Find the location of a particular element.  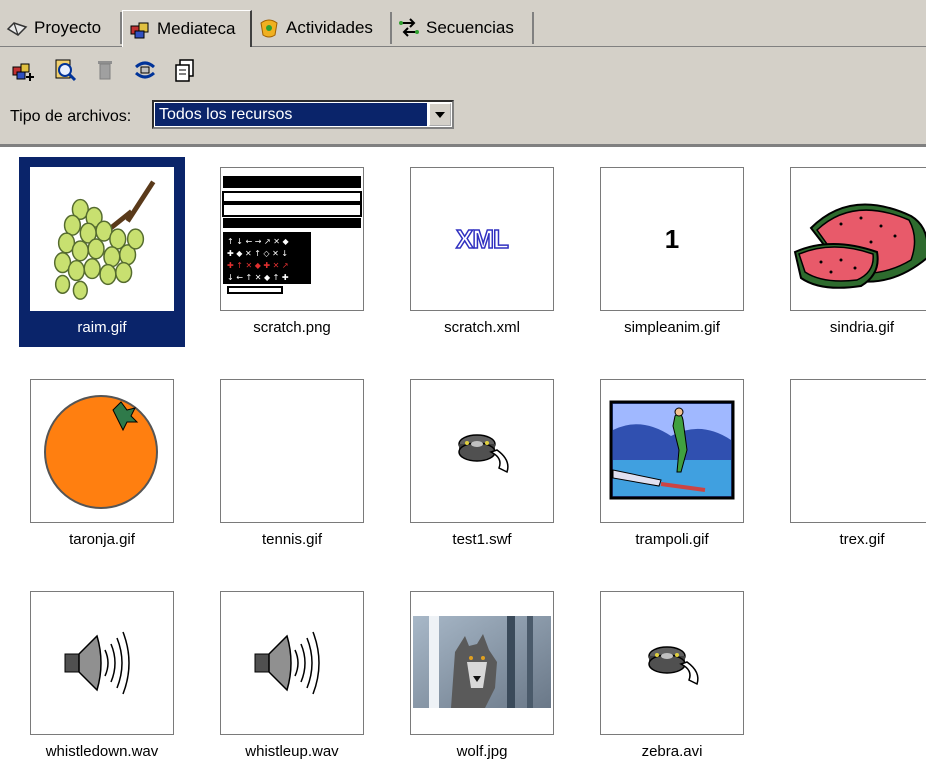

media-thumbnail: 1 is located at coordinates (672, 239).